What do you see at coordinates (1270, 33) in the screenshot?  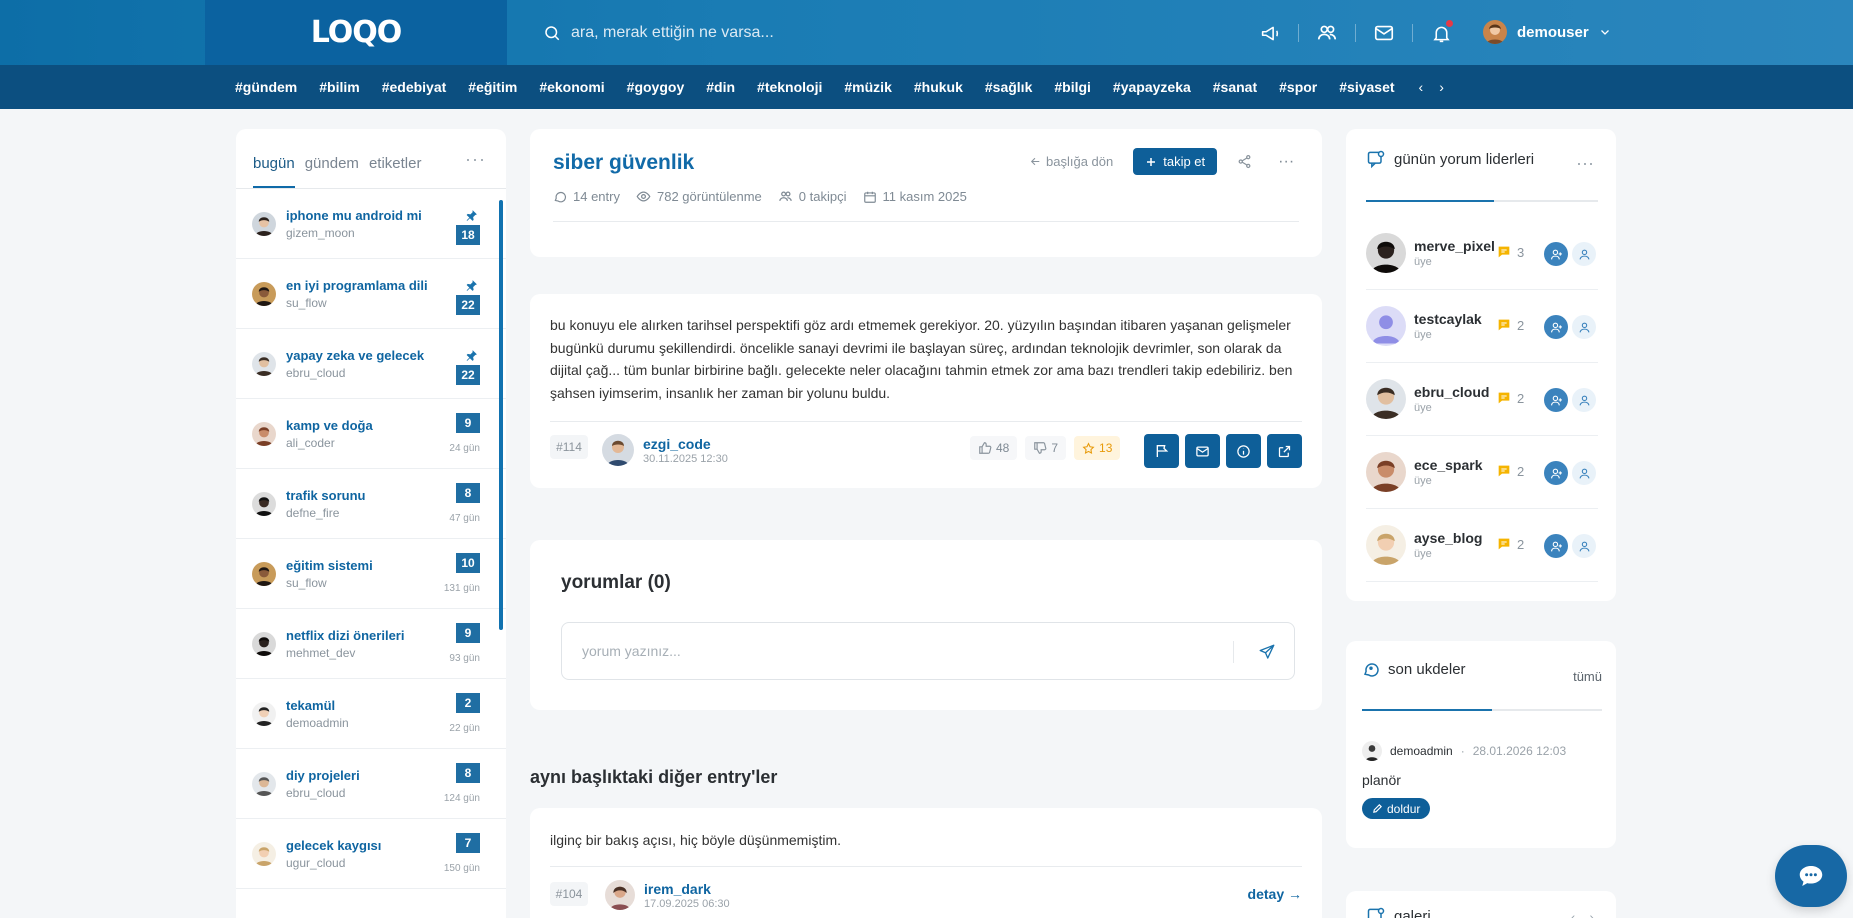 I see `megaphone-icon` at bounding box center [1270, 33].